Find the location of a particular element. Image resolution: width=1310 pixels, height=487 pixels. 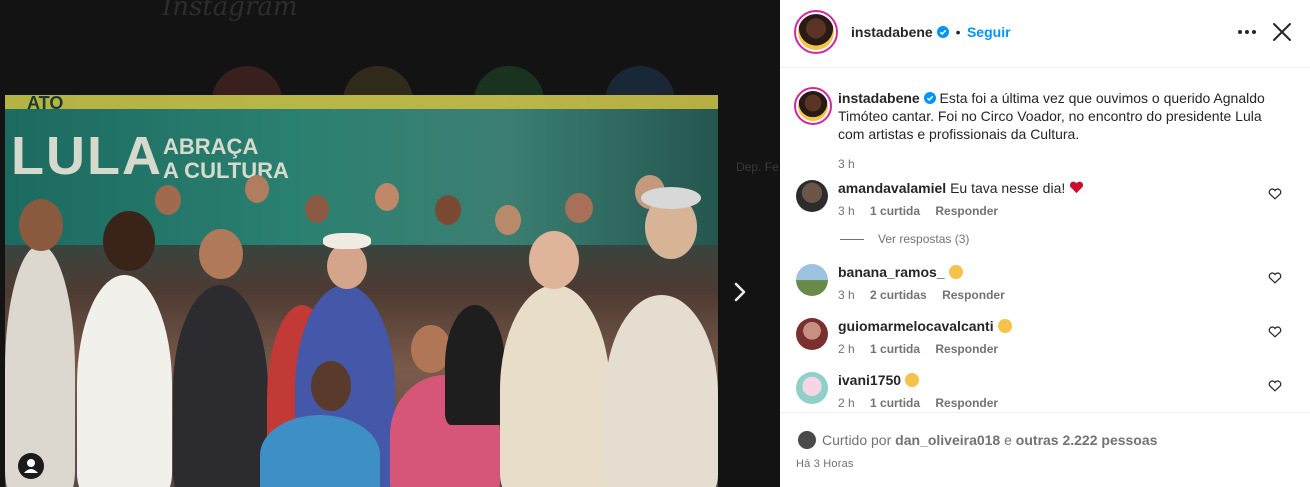

likes-prefix: Curtido por is located at coordinates (857, 440).